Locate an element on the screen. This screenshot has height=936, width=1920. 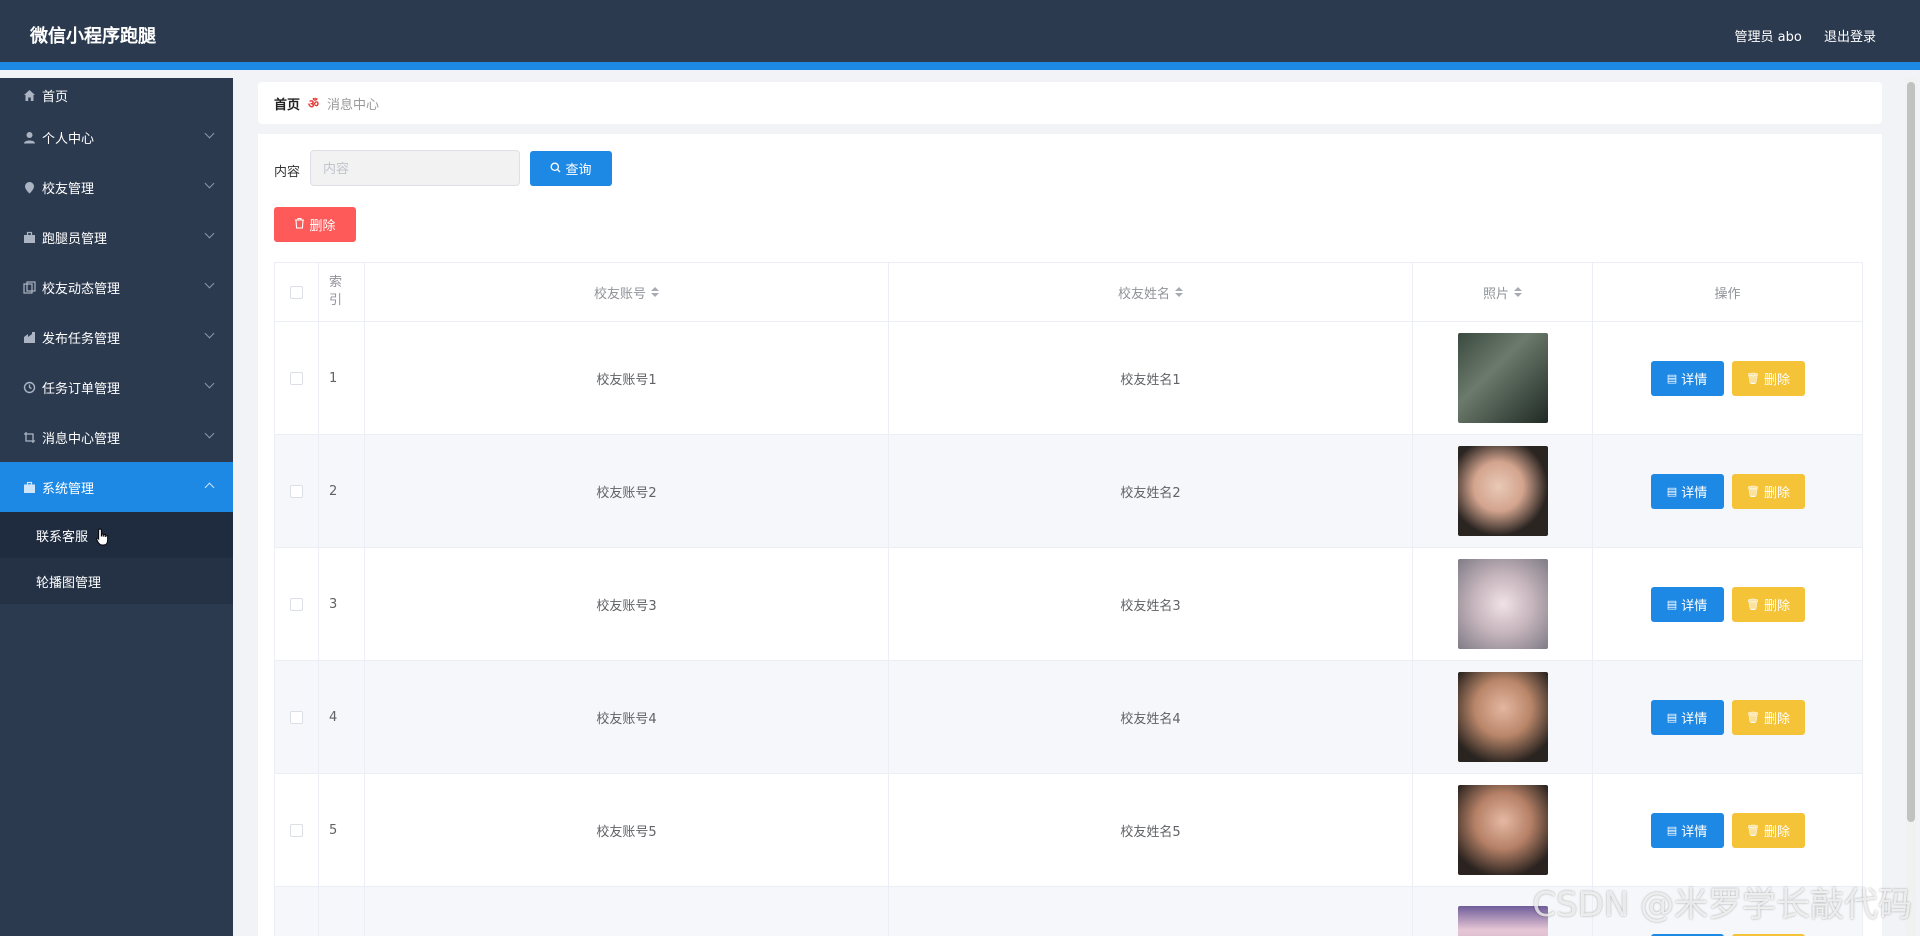
clock-icon is located at coordinates (29, 387).